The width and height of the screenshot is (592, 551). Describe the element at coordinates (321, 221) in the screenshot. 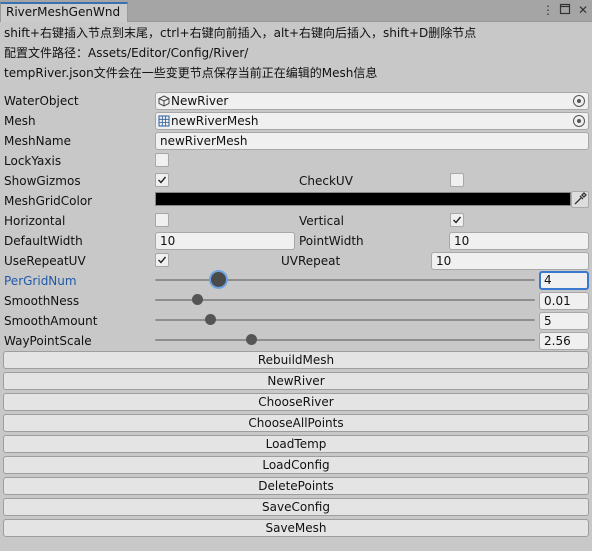

I see `vertical-label: Vertical` at that location.